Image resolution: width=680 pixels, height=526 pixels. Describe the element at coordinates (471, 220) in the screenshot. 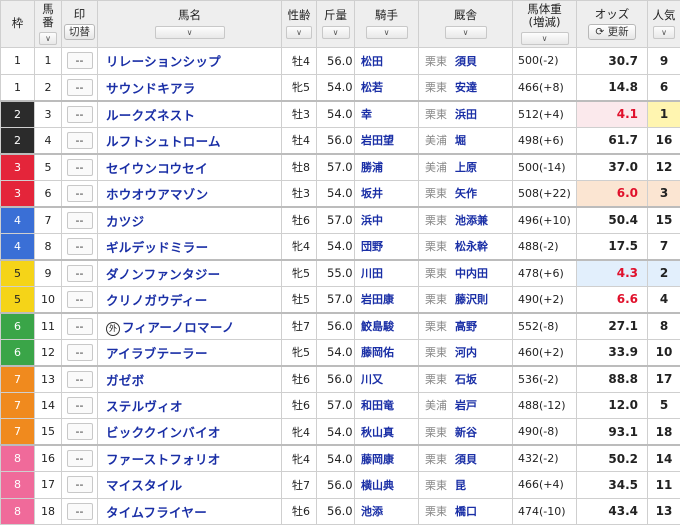

I see `trainer-link: 池添兼` at that location.